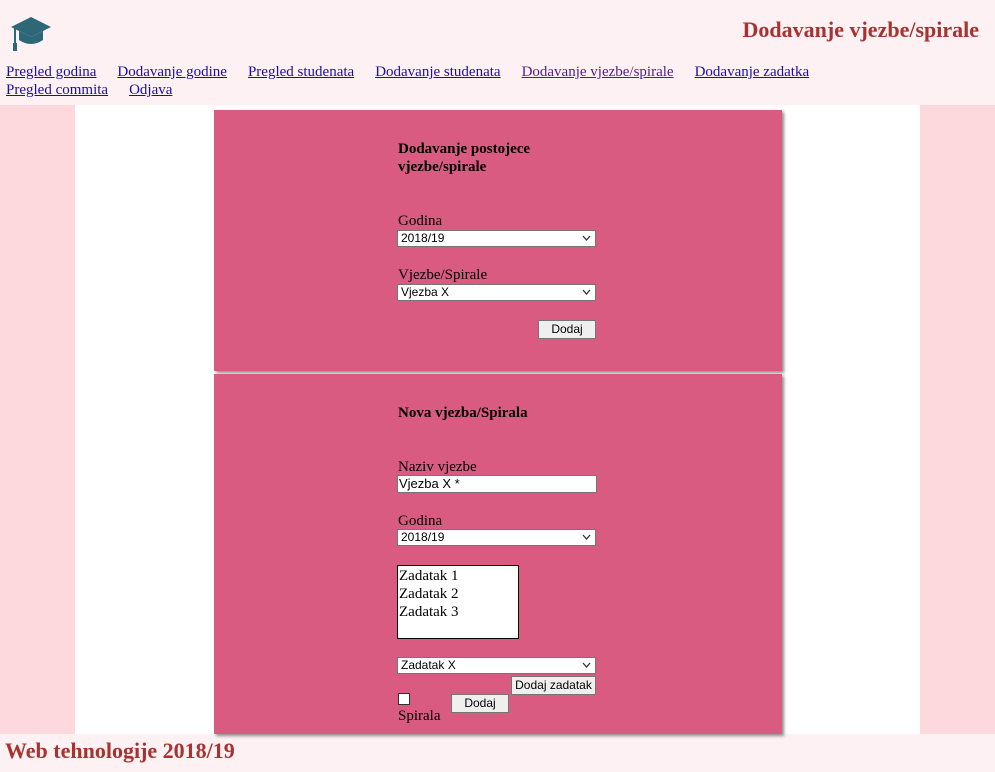 The width and height of the screenshot is (995, 772). I want to click on dodaj-existing-button: Dodaj, so click(567, 329).